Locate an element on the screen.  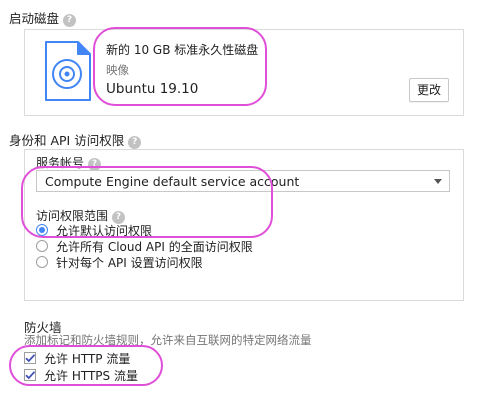
identity-title: 身份和 API 访问权限 is located at coordinates (67, 140).